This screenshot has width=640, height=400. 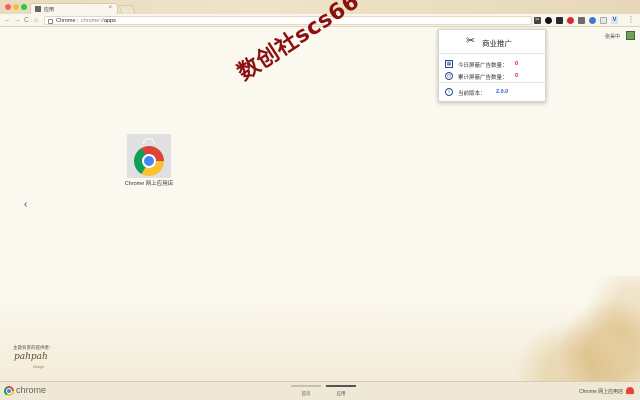 What do you see at coordinates (109, 21) in the screenshot?
I see `url-path: apps` at bounding box center [109, 21].